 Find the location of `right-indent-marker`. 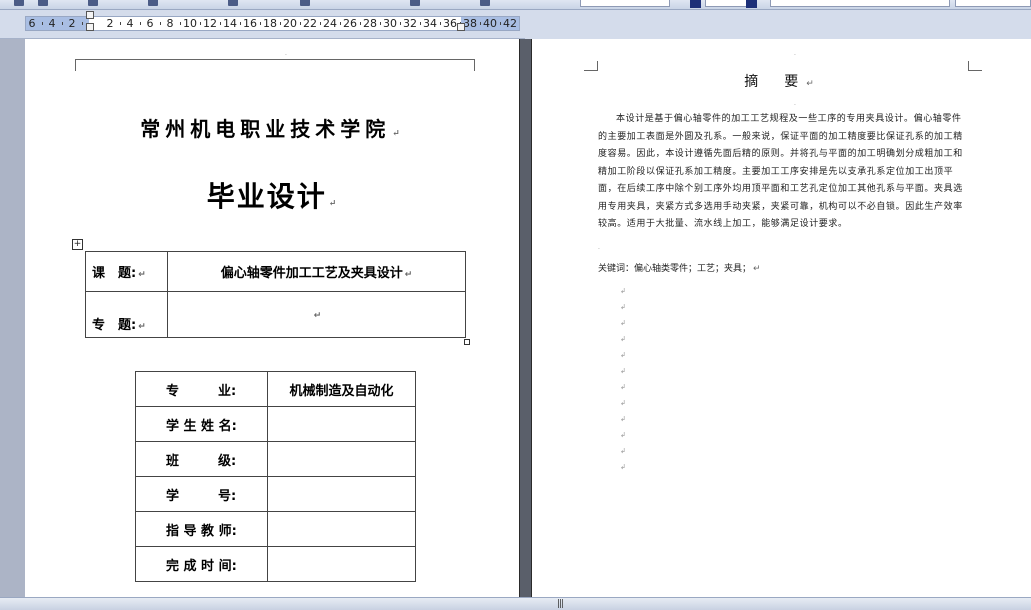

right-indent-marker is located at coordinates (461, 27).